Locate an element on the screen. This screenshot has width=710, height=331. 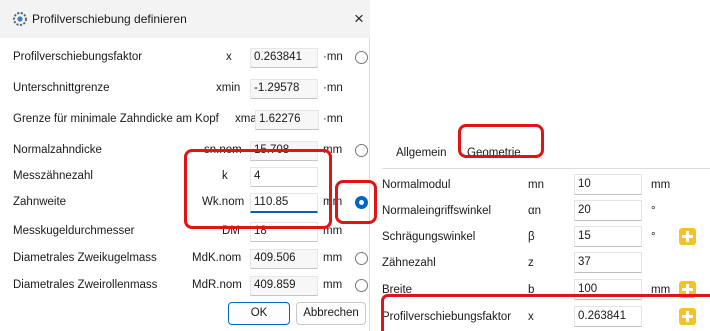
x-radio is located at coordinates (361, 57).